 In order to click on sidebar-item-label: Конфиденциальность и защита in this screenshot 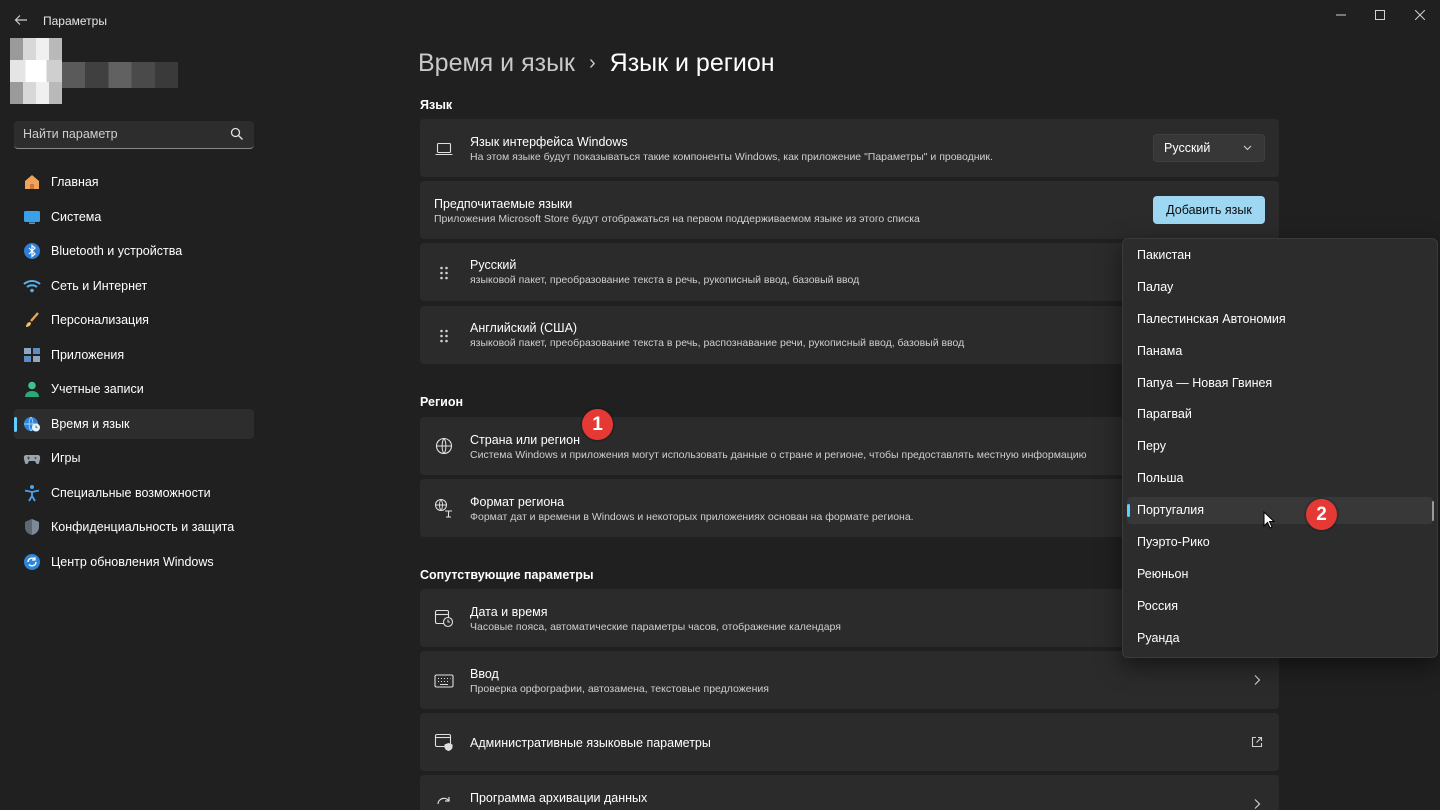, I will do `click(143, 527)`.